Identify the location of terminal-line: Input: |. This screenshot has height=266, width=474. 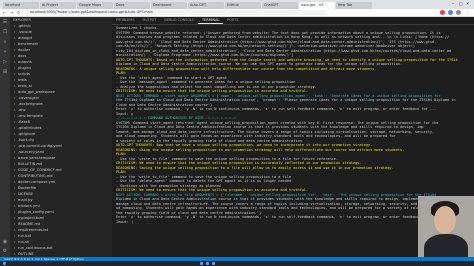
(125, 221).